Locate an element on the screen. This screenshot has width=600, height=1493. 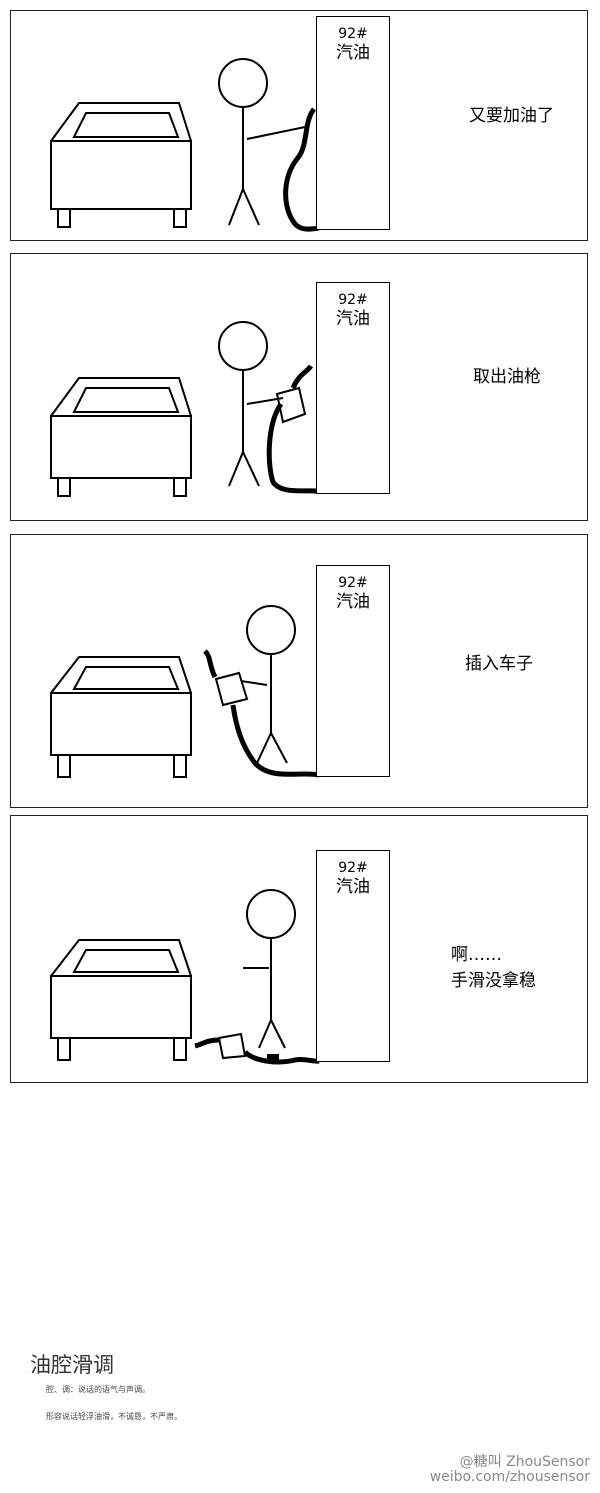
watermark-url: weibo.com/zhousensor is located at coordinates (509, 1477).